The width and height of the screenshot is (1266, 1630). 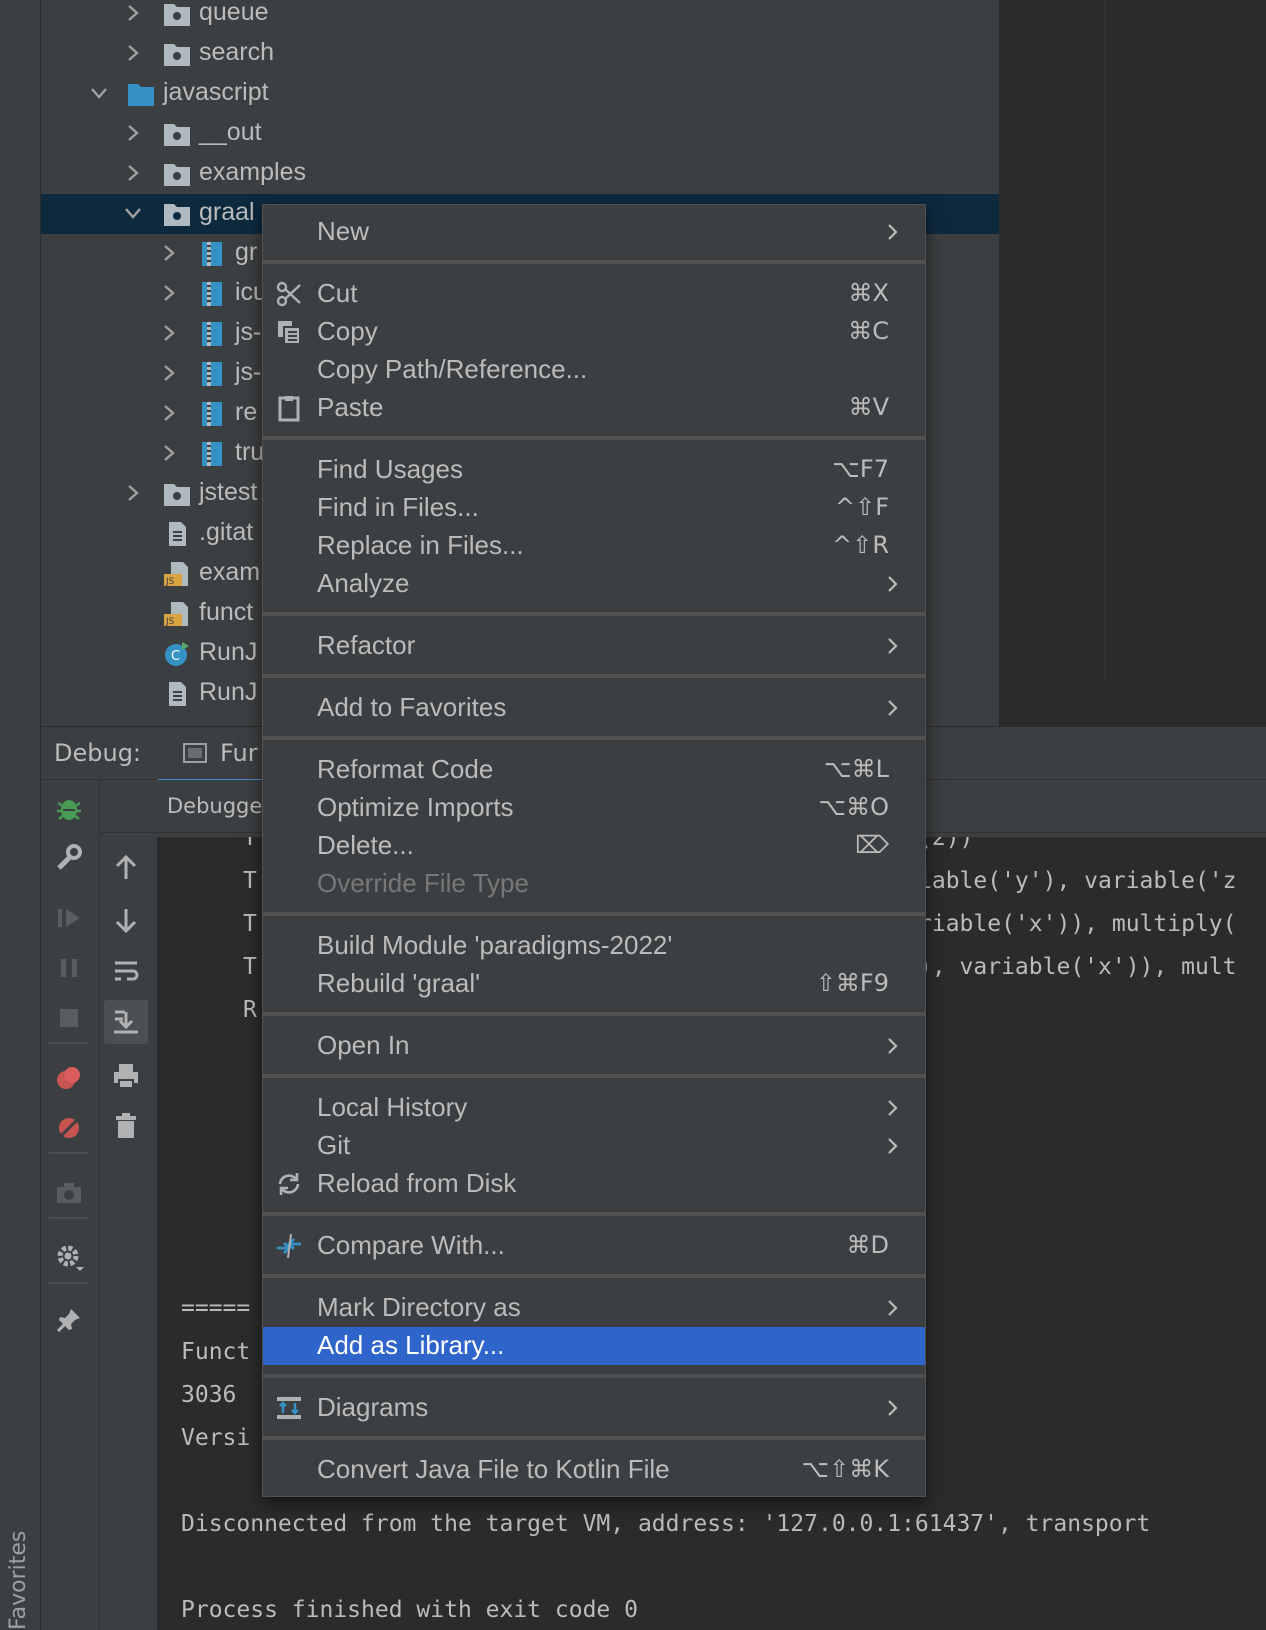 I want to click on toolbar-separator, so click(x=69, y=1218).